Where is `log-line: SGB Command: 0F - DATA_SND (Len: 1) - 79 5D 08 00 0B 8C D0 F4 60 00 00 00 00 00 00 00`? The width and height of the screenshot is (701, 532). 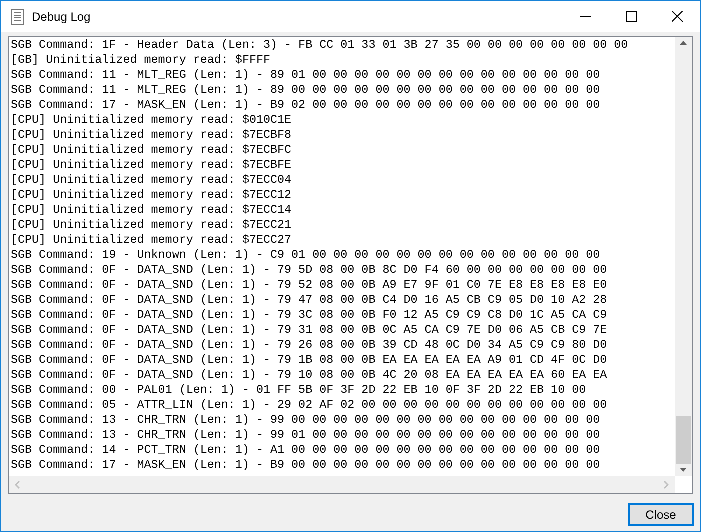 log-line: SGB Command: 0F - DATA_SND (Len: 1) - 79 5D 08 00 0B 8C D0 F4 60 00 00 00 00 00 00 00 is located at coordinates (309, 270).